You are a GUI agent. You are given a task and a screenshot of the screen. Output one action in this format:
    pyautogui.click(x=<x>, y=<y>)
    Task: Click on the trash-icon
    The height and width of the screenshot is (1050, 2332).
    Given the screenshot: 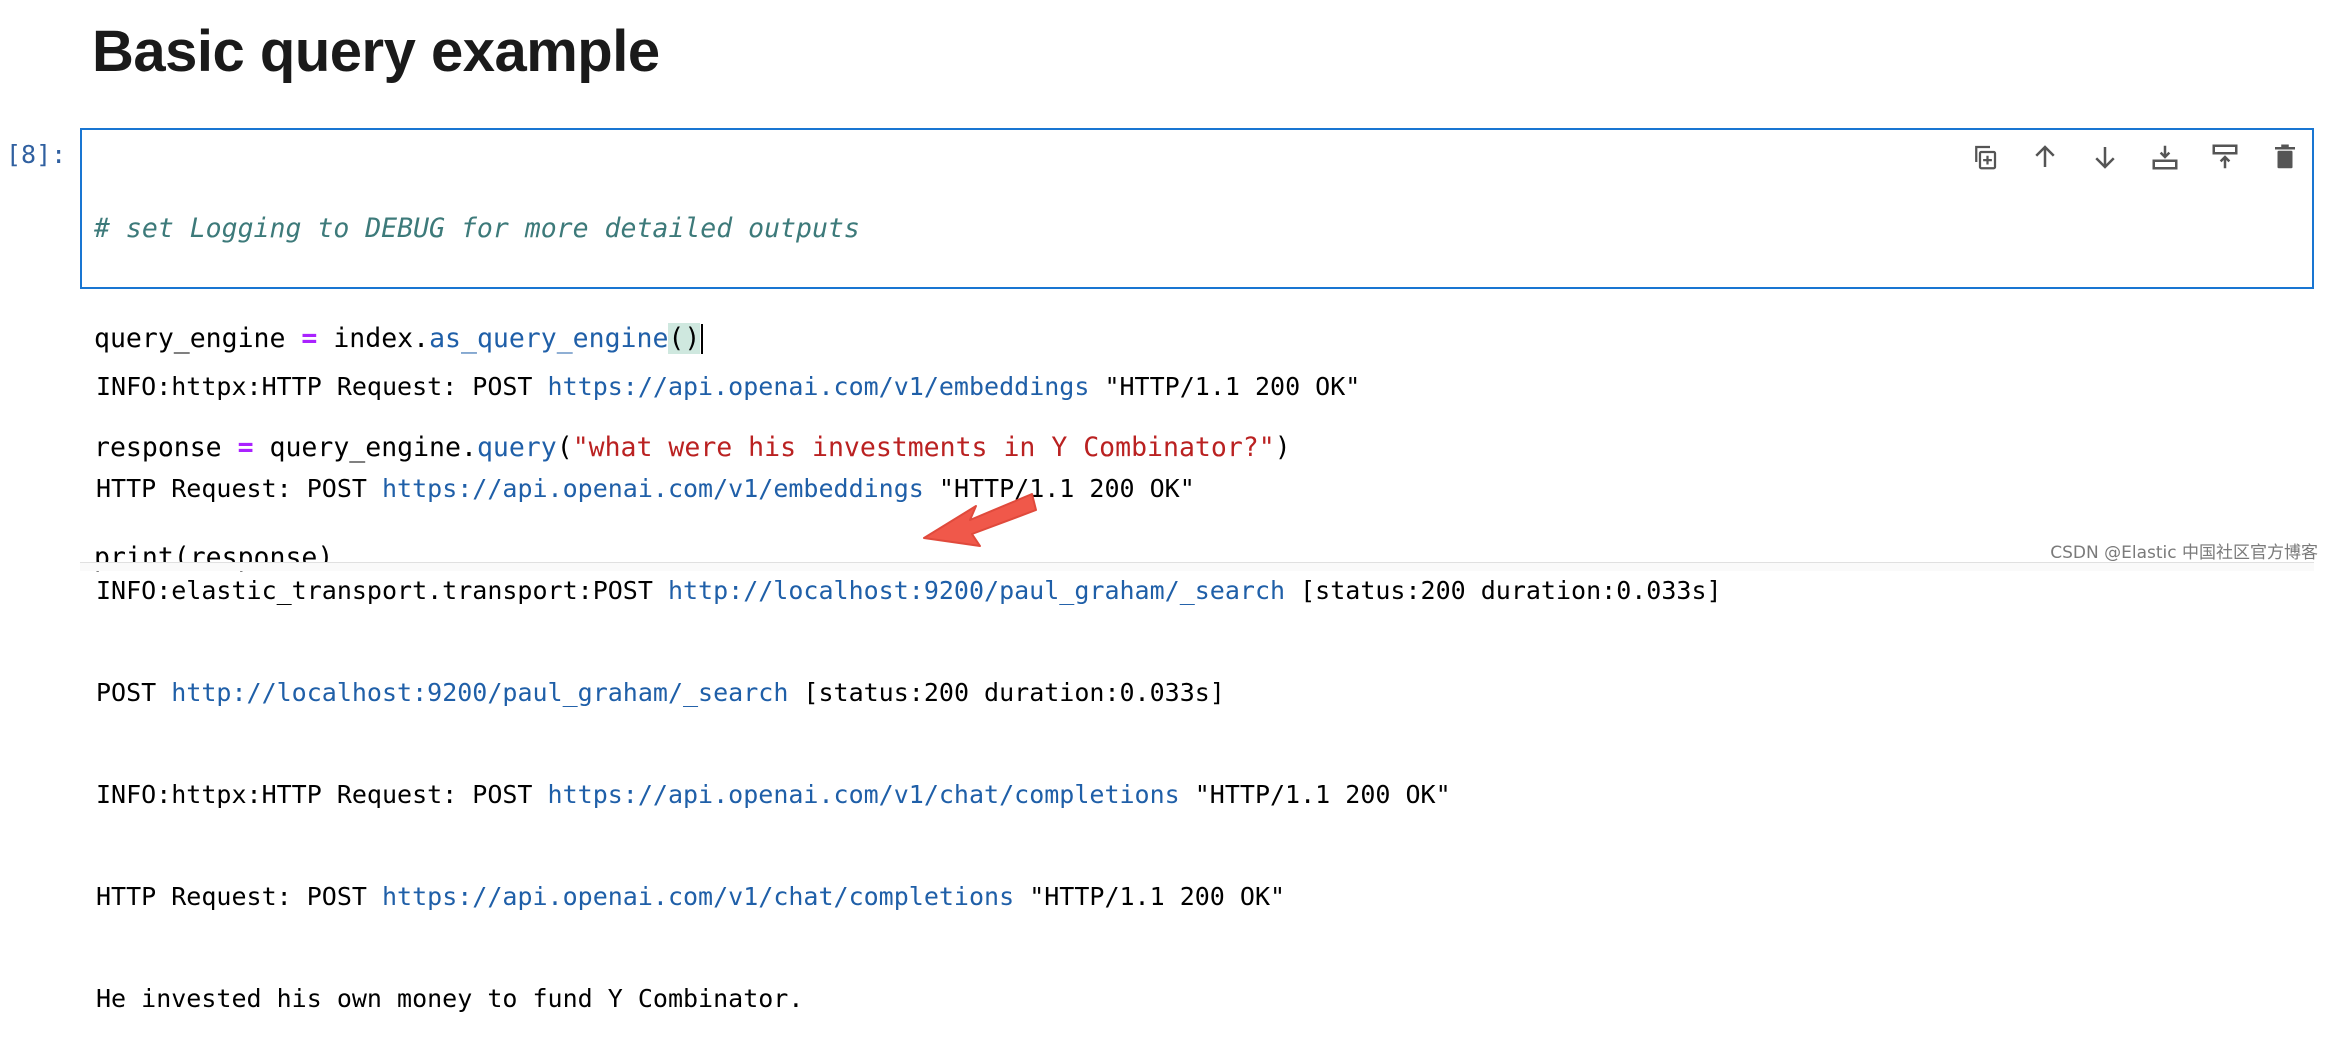 What is the action you would take?
    pyautogui.click(x=2285, y=156)
    